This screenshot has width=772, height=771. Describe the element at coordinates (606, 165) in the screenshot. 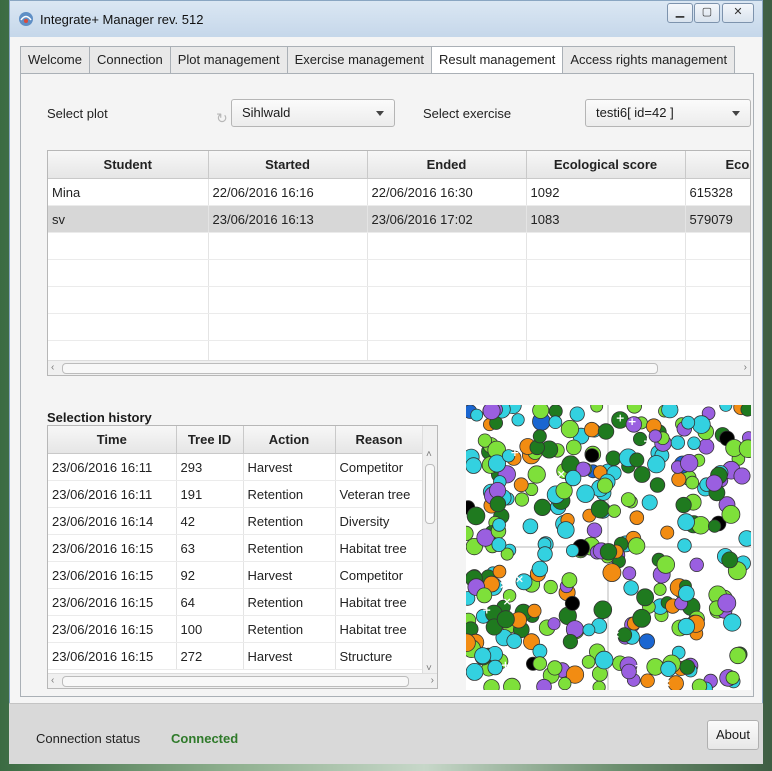

I see `column-header-ecological-score: Ecological score` at that location.